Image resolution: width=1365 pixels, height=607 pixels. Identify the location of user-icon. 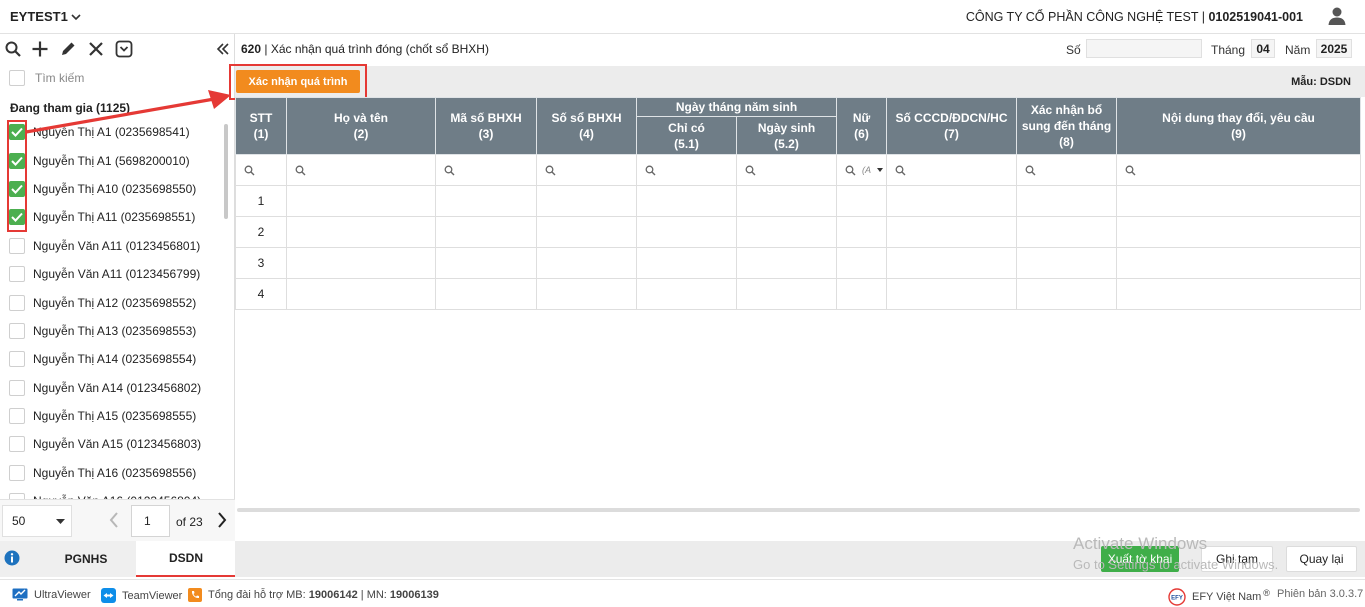
(1337, 16).